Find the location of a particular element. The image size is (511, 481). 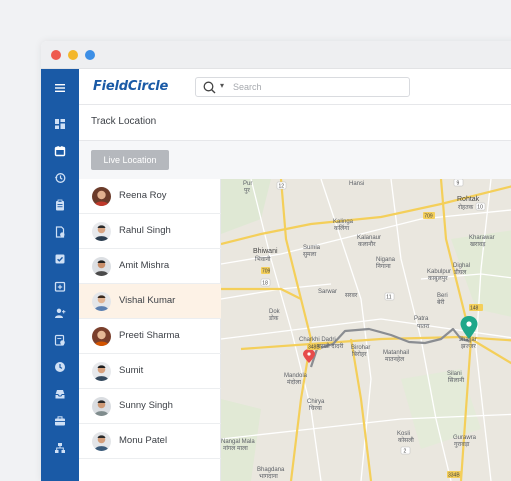

person-name: Sunny Singh is located at coordinates (146, 405).